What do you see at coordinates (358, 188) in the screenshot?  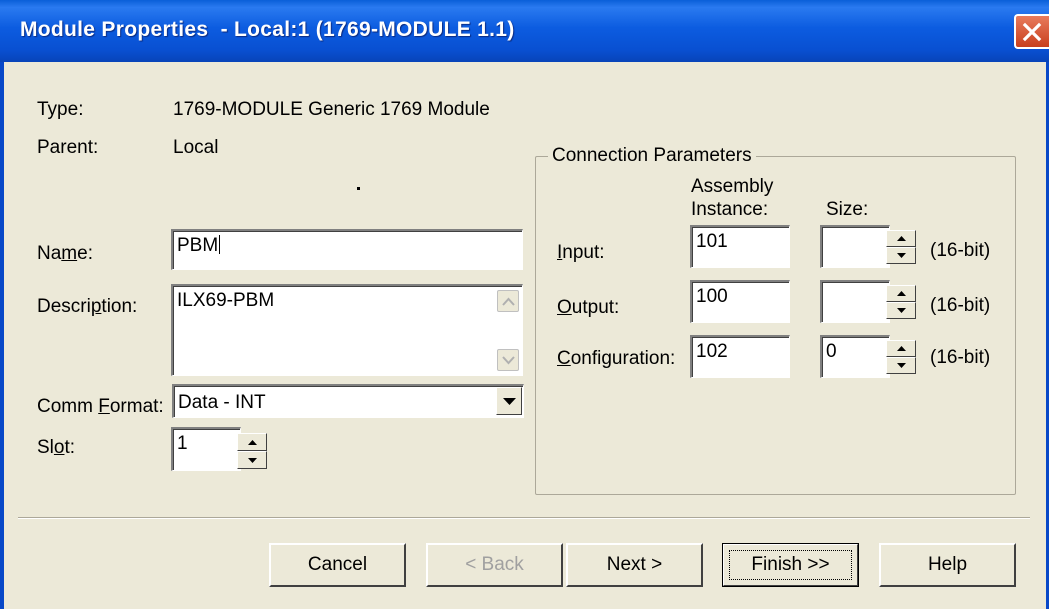 I see `stray-dot` at bounding box center [358, 188].